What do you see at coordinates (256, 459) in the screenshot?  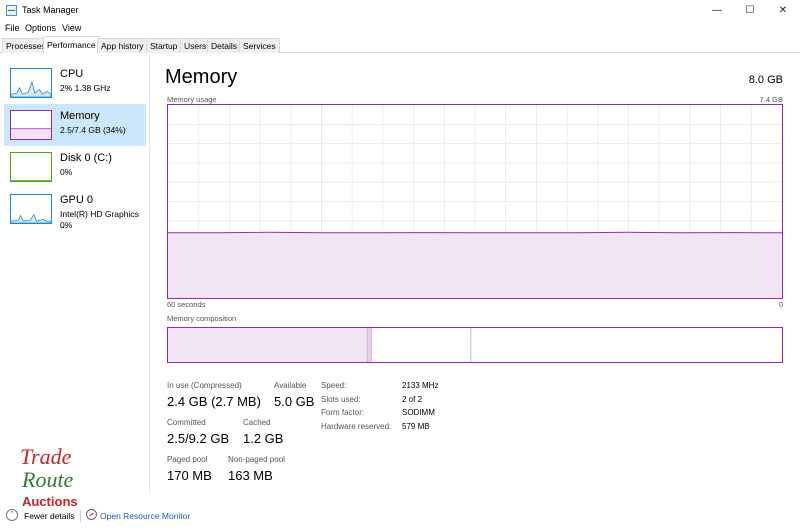 I see `non-paged-pool-label: Non-paged pool` at bounding box center [256, 459].